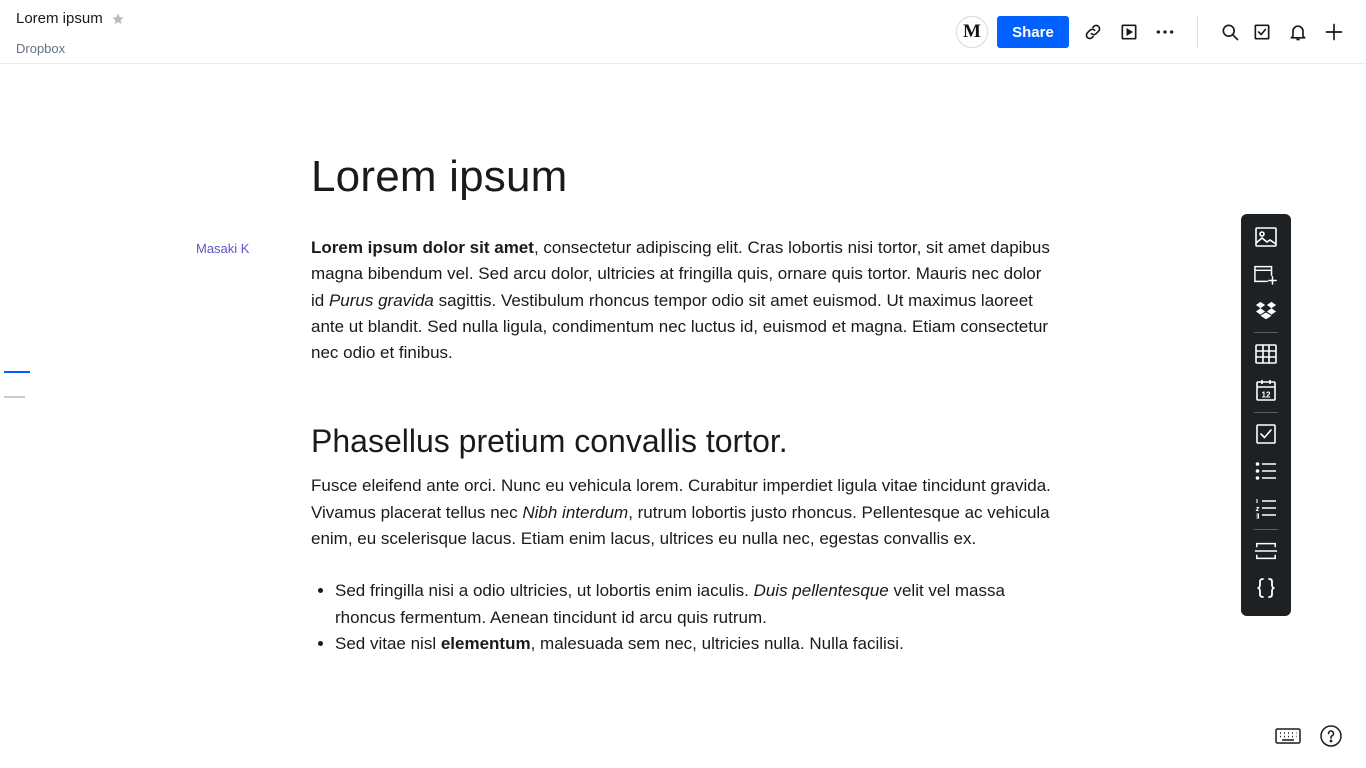 The width and height of the screenshot is (1366, 768). I want to click on bullet-list-icon, so click(1265, 471).